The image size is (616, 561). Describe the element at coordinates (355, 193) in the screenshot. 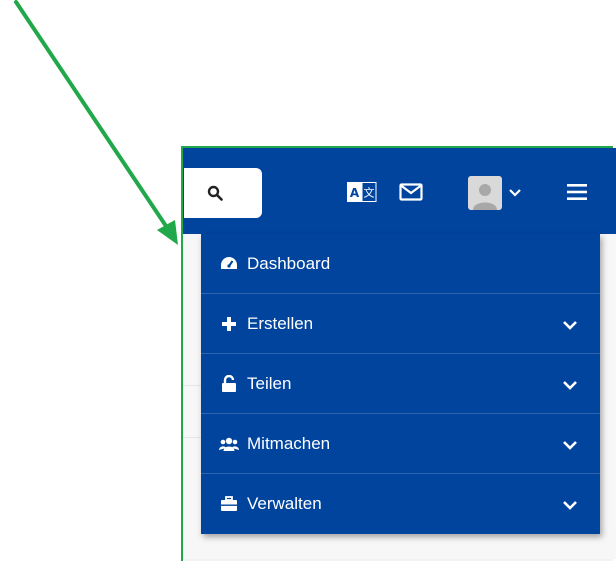

I see `svg-text: A` at that location.